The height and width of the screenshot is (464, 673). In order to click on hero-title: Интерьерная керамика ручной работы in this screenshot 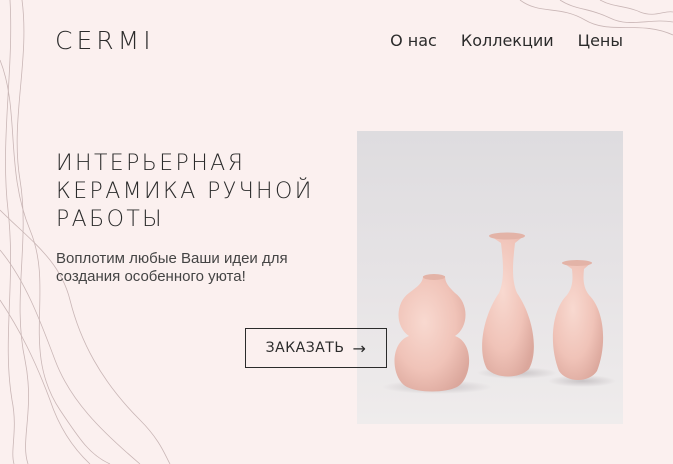, I will do `click(185, 192)`.